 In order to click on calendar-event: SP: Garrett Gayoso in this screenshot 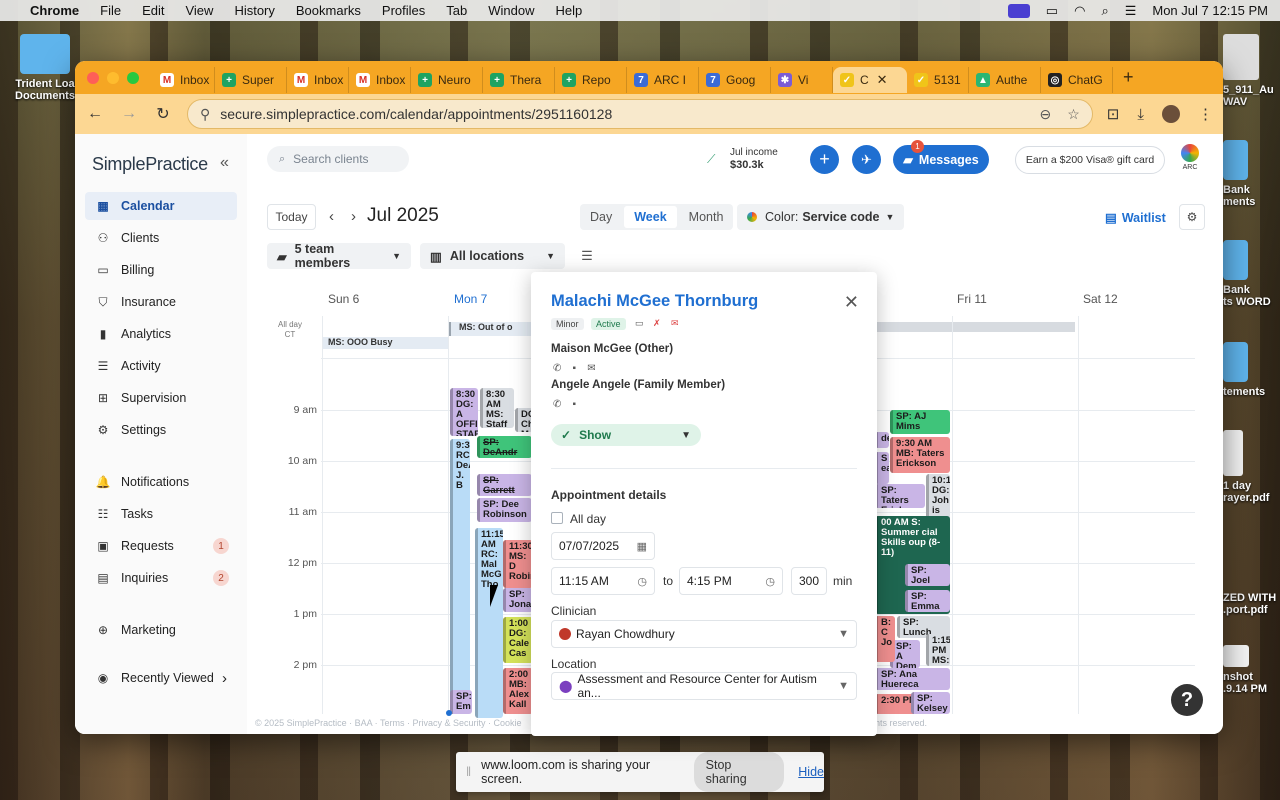, I will do `click(504, 485)`.